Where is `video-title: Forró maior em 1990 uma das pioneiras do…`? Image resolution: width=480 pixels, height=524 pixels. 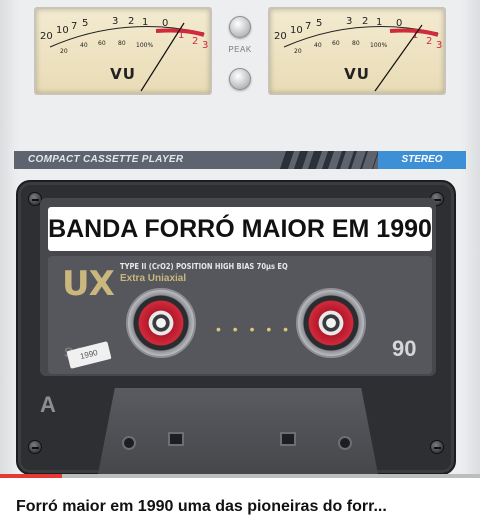 video-title: Forró maior em 1990 uma das pioneiras do… is located at coordinates (246, 507).